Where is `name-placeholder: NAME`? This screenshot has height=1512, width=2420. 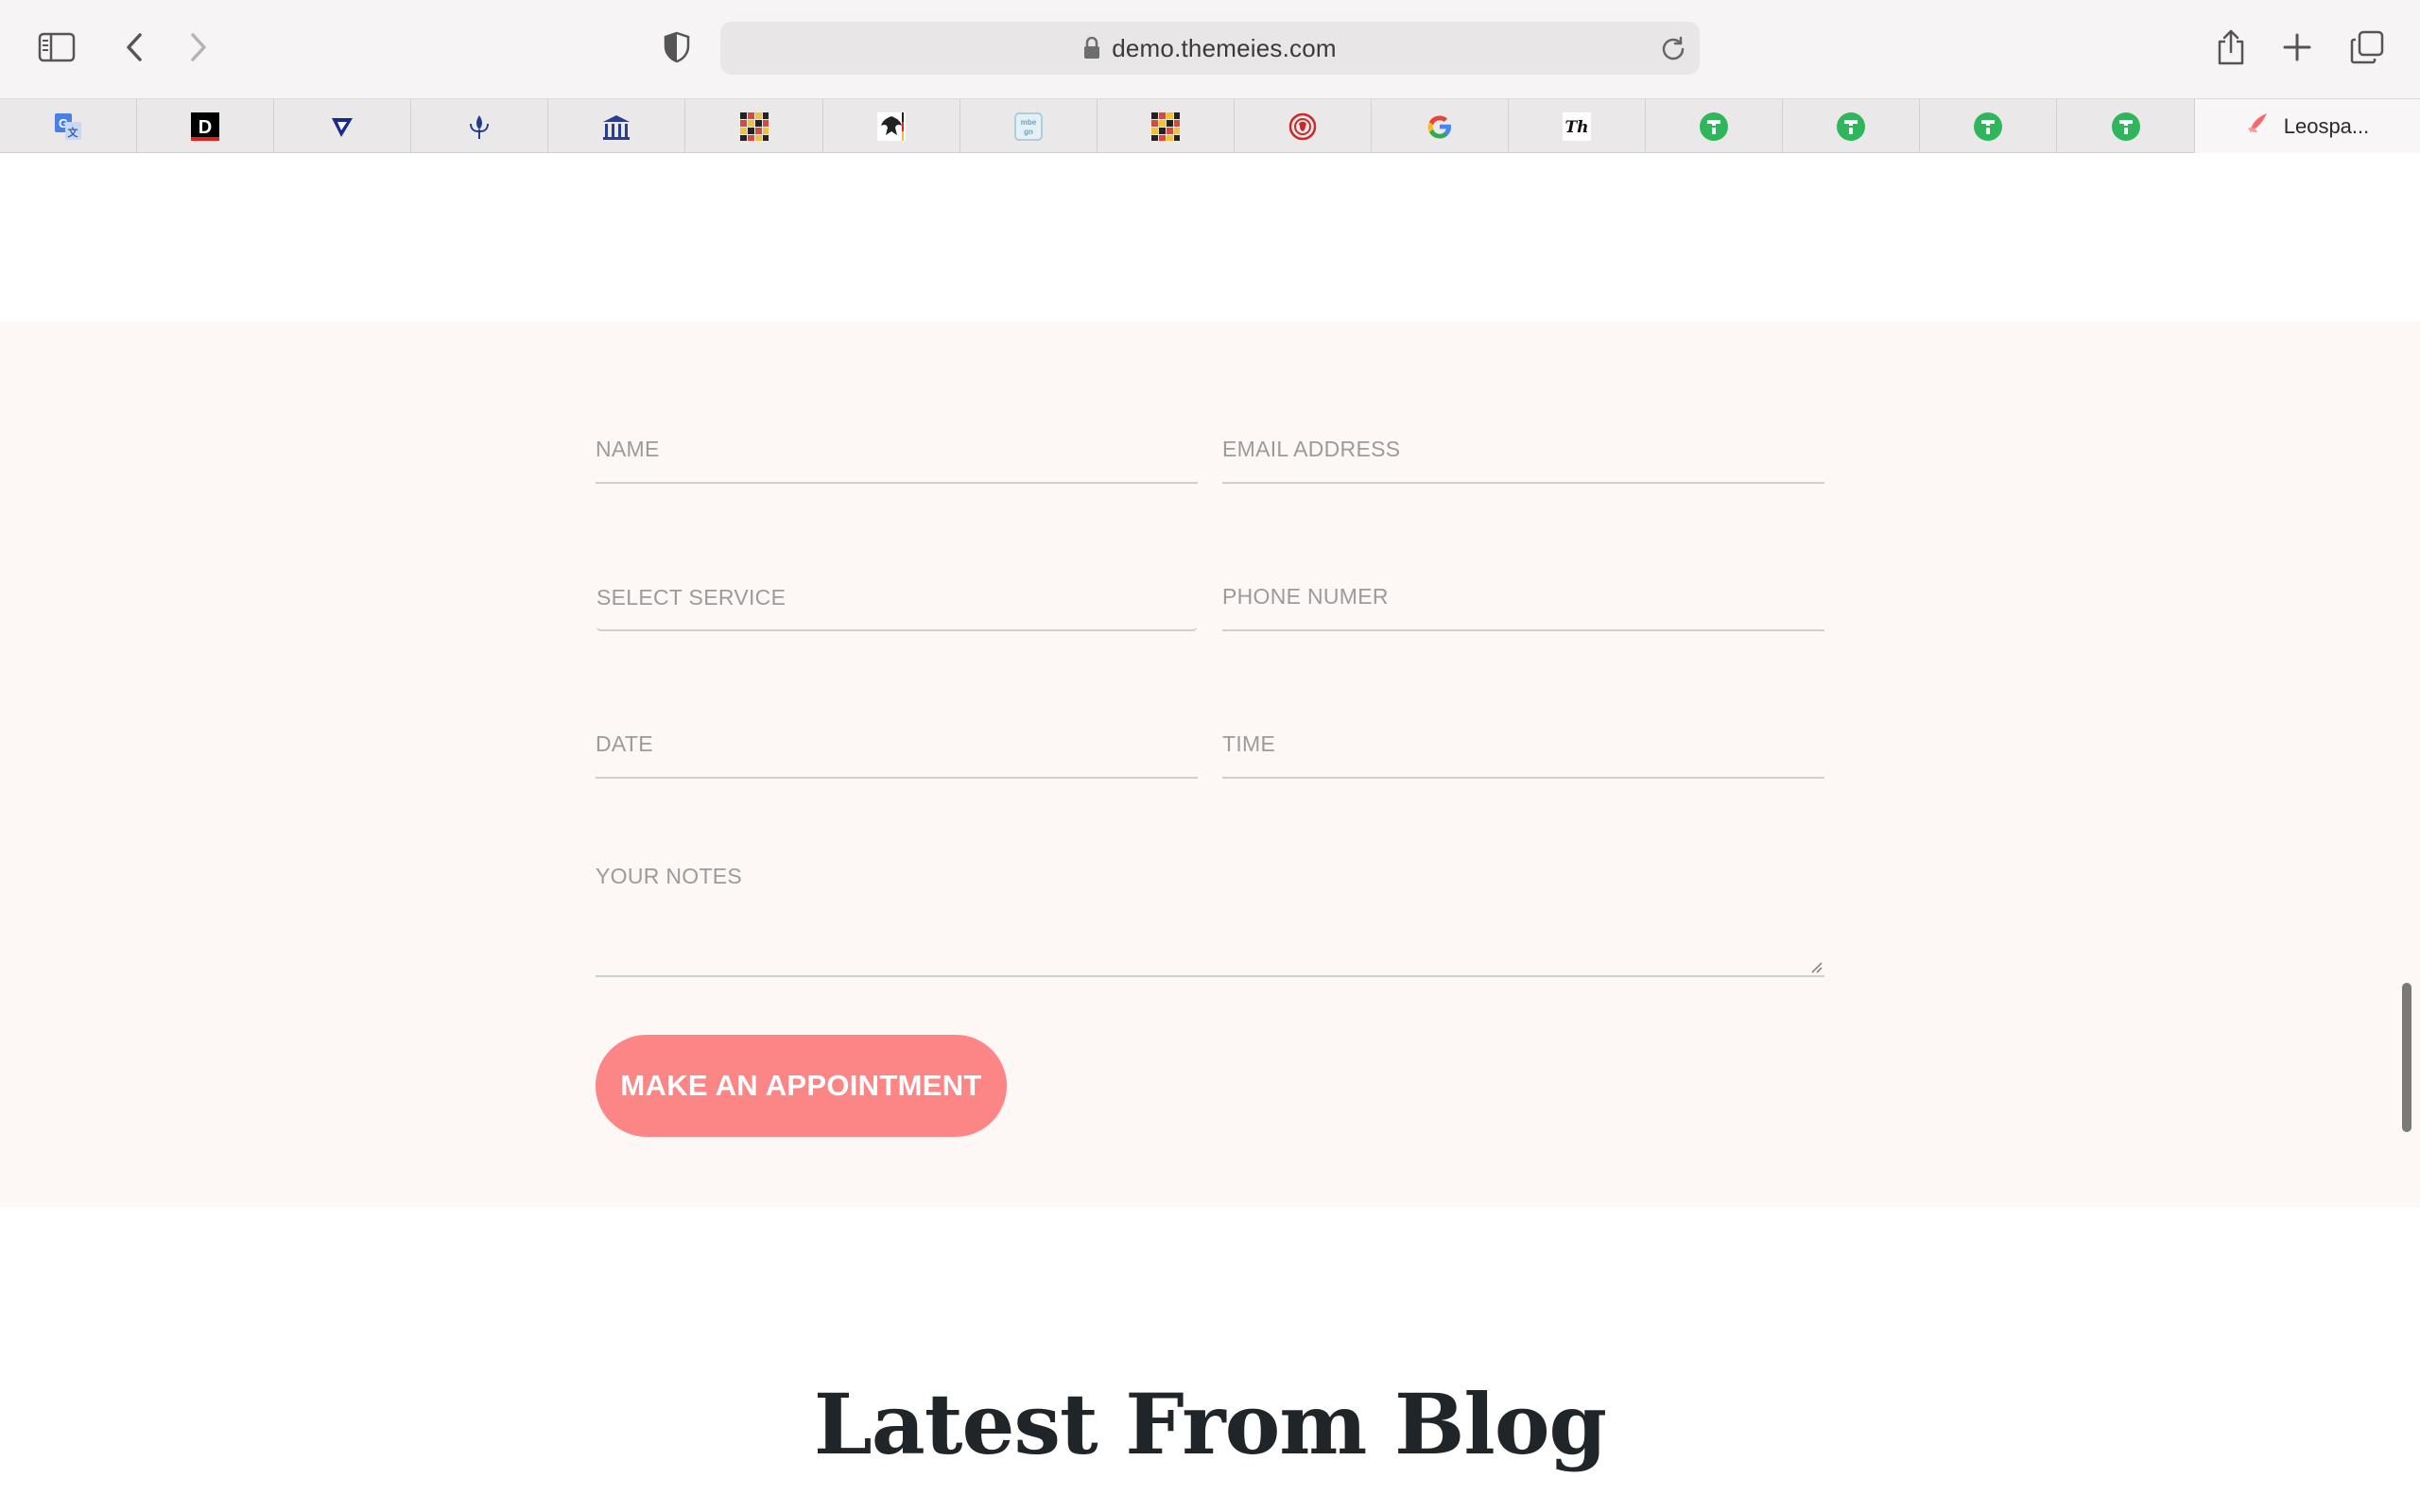
name-placeholder: NAME is located at coordinates (628, 449).